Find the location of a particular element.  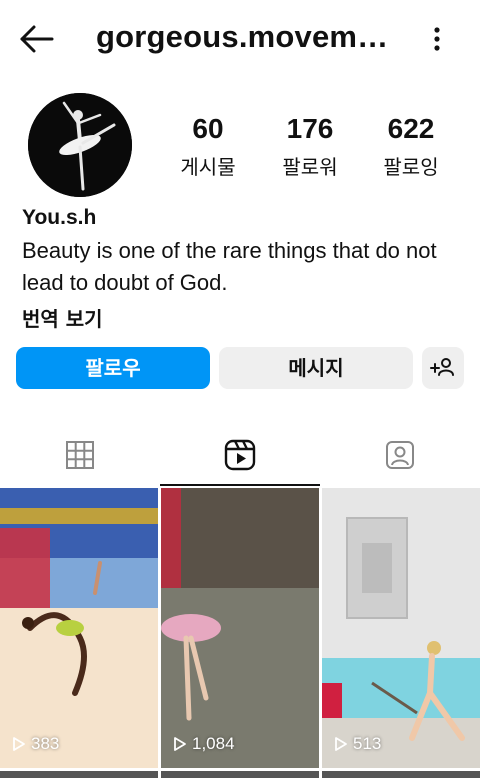

reel-views-value: 513 is located at coordinates (367, 743).